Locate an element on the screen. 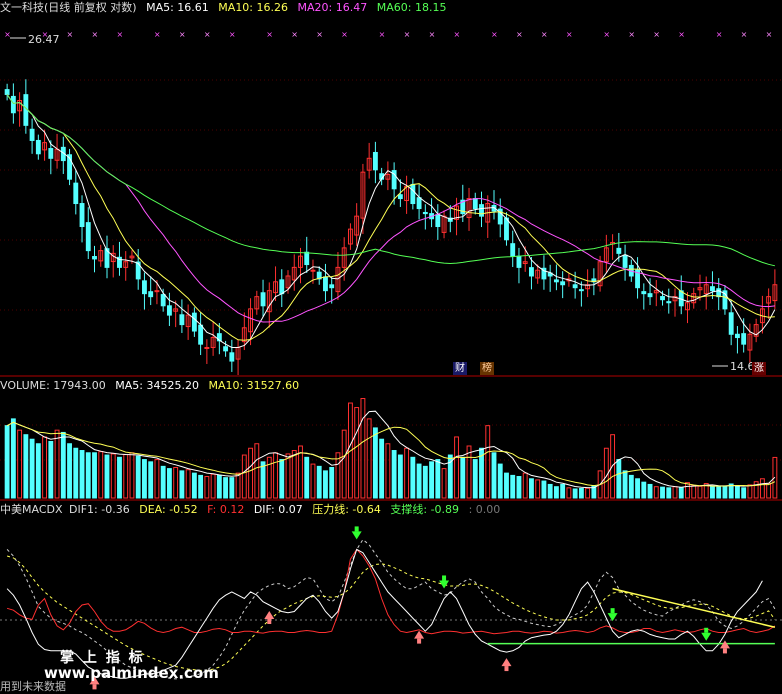 This screenshot has width=782, height=694. ranking-badge: 榜 is located at coordinates (487, 368).